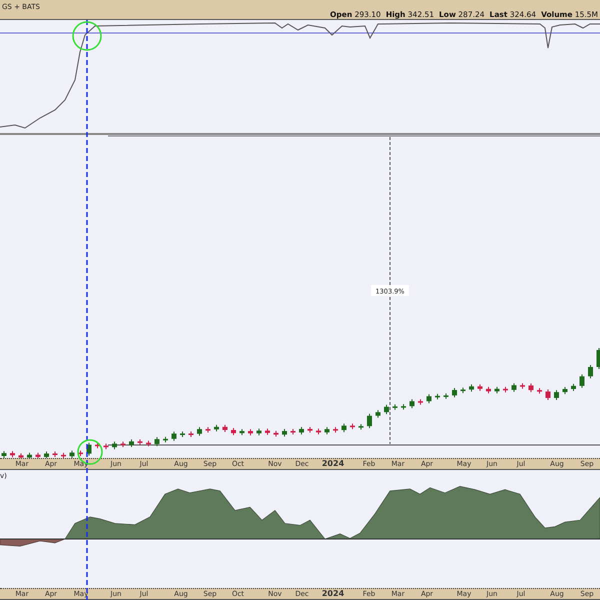 The image size is (600, 600). Describe the element at coordinates (87, 36) in the screenshot. I see `highlight-circle` at that location.